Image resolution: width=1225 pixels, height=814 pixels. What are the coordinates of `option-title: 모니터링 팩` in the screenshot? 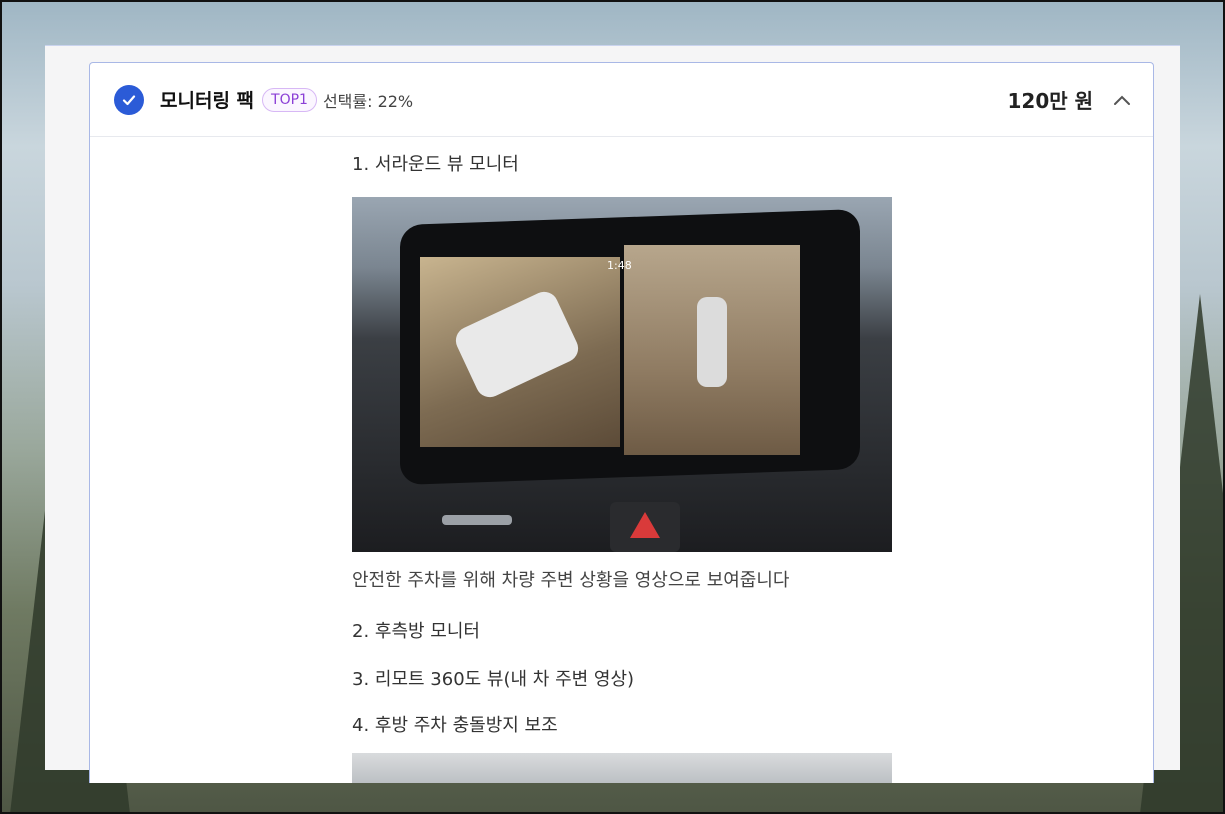 It's located at (207, 101).